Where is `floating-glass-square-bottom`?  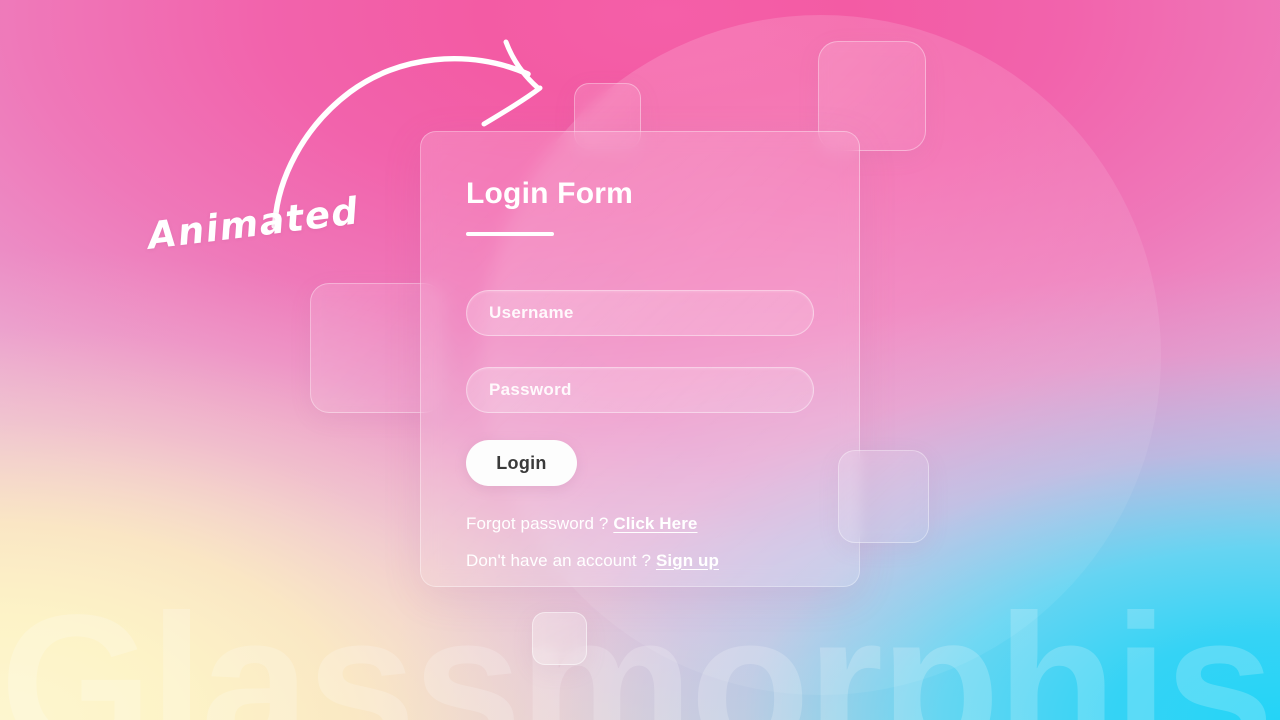
floating-glass-square-bottom is located at coordinates (559, 638).